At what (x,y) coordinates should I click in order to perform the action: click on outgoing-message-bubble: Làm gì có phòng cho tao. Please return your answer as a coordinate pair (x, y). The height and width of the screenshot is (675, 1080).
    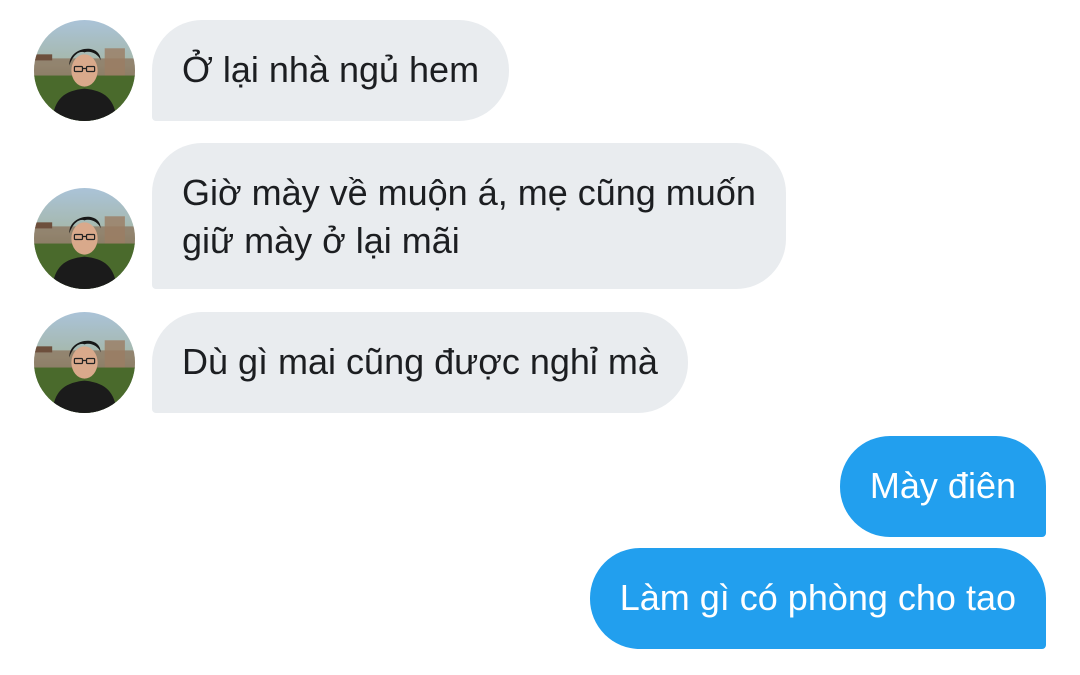
    Looking at the image, I should click on (817, 598).